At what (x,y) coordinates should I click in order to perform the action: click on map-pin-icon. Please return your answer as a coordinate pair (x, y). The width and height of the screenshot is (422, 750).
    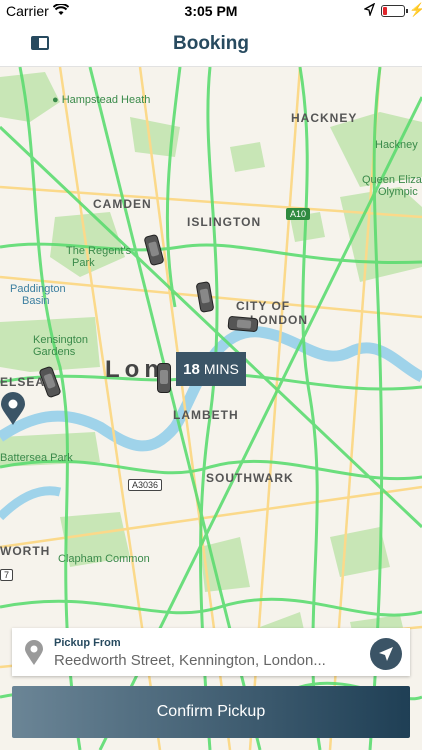
    Looking at the image, I should click on (13, 408).